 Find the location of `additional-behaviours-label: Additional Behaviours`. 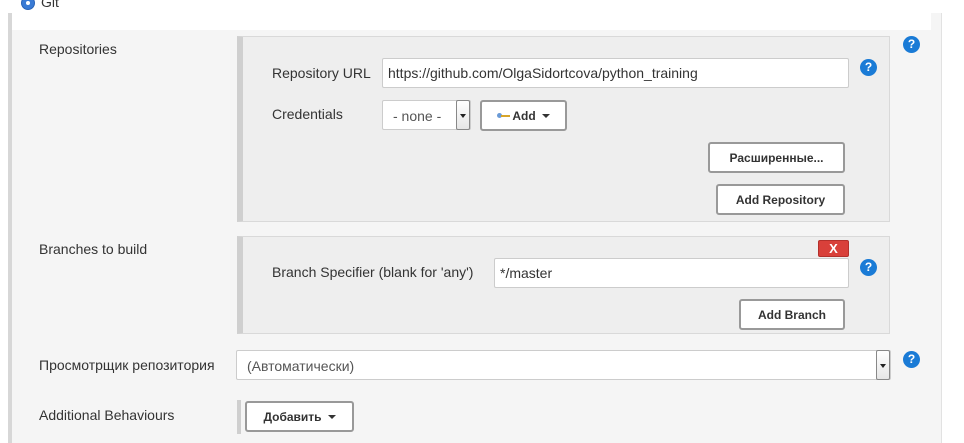

additional-behaviours-label: Additional Behaviours is located at coordinates (107, 415).